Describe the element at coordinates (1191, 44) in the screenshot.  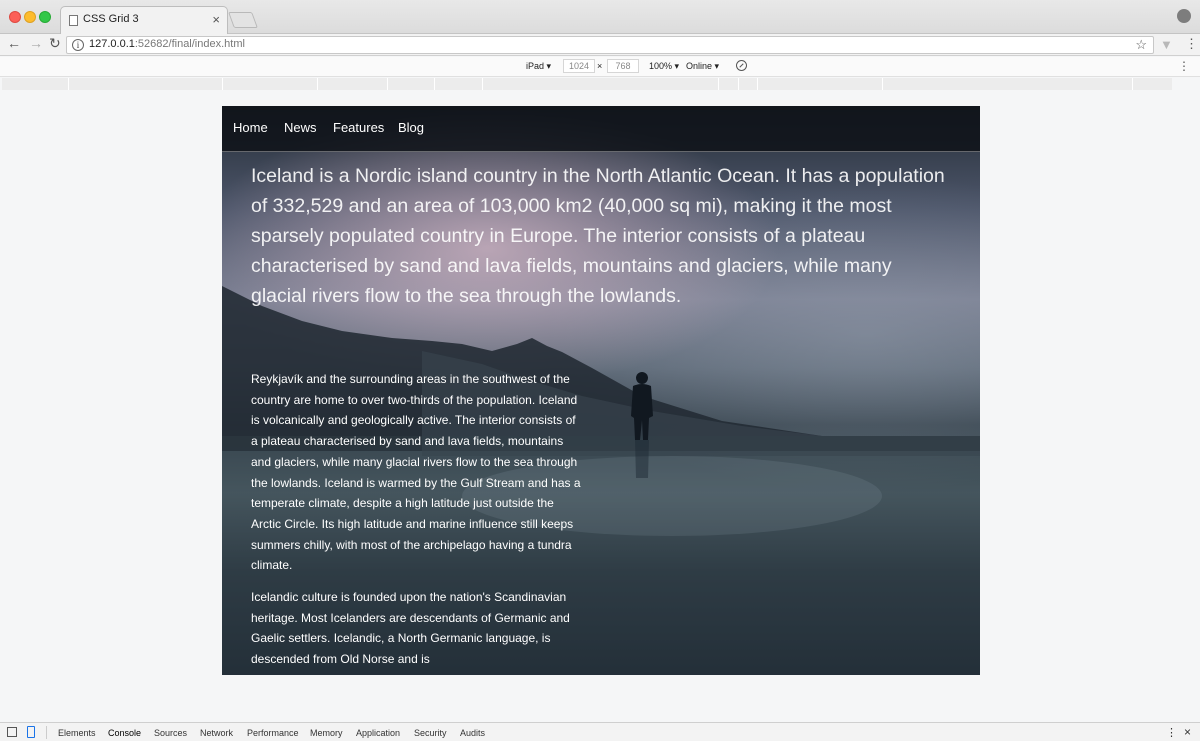
I see `menu-icon: ⋮` at that location.